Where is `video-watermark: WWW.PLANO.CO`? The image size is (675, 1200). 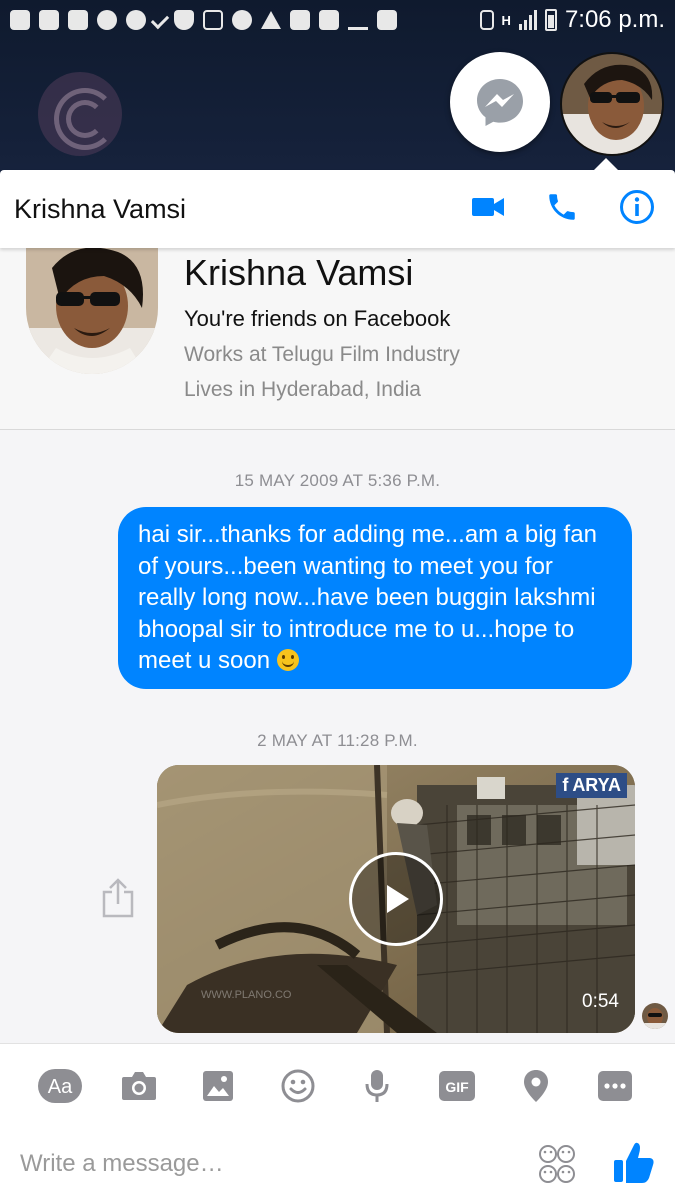
video-watermark: WWW.PLANO.CO is located at coordinates (246, 995).